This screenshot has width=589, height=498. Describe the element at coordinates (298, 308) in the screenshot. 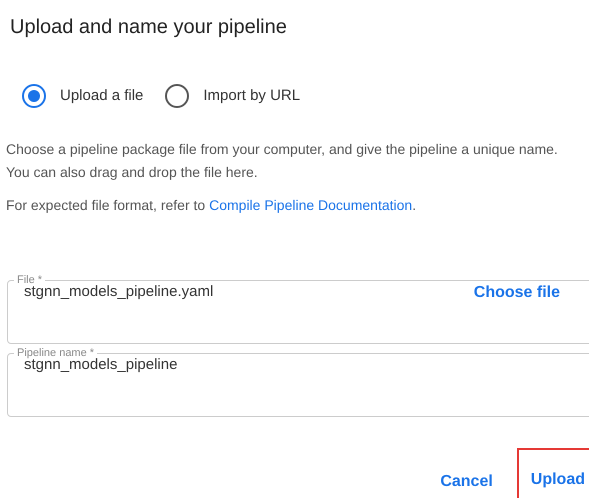

I see `text-field: File * stgnn_models_pipeline.yaml Choose file` at that location.